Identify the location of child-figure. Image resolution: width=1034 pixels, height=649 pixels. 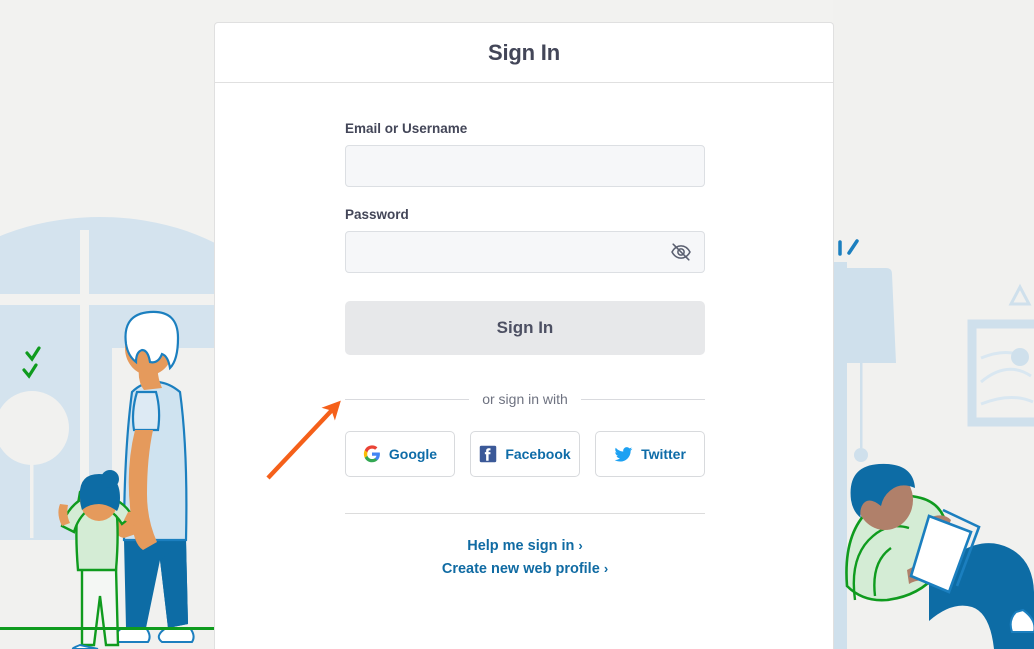
(99, 559).